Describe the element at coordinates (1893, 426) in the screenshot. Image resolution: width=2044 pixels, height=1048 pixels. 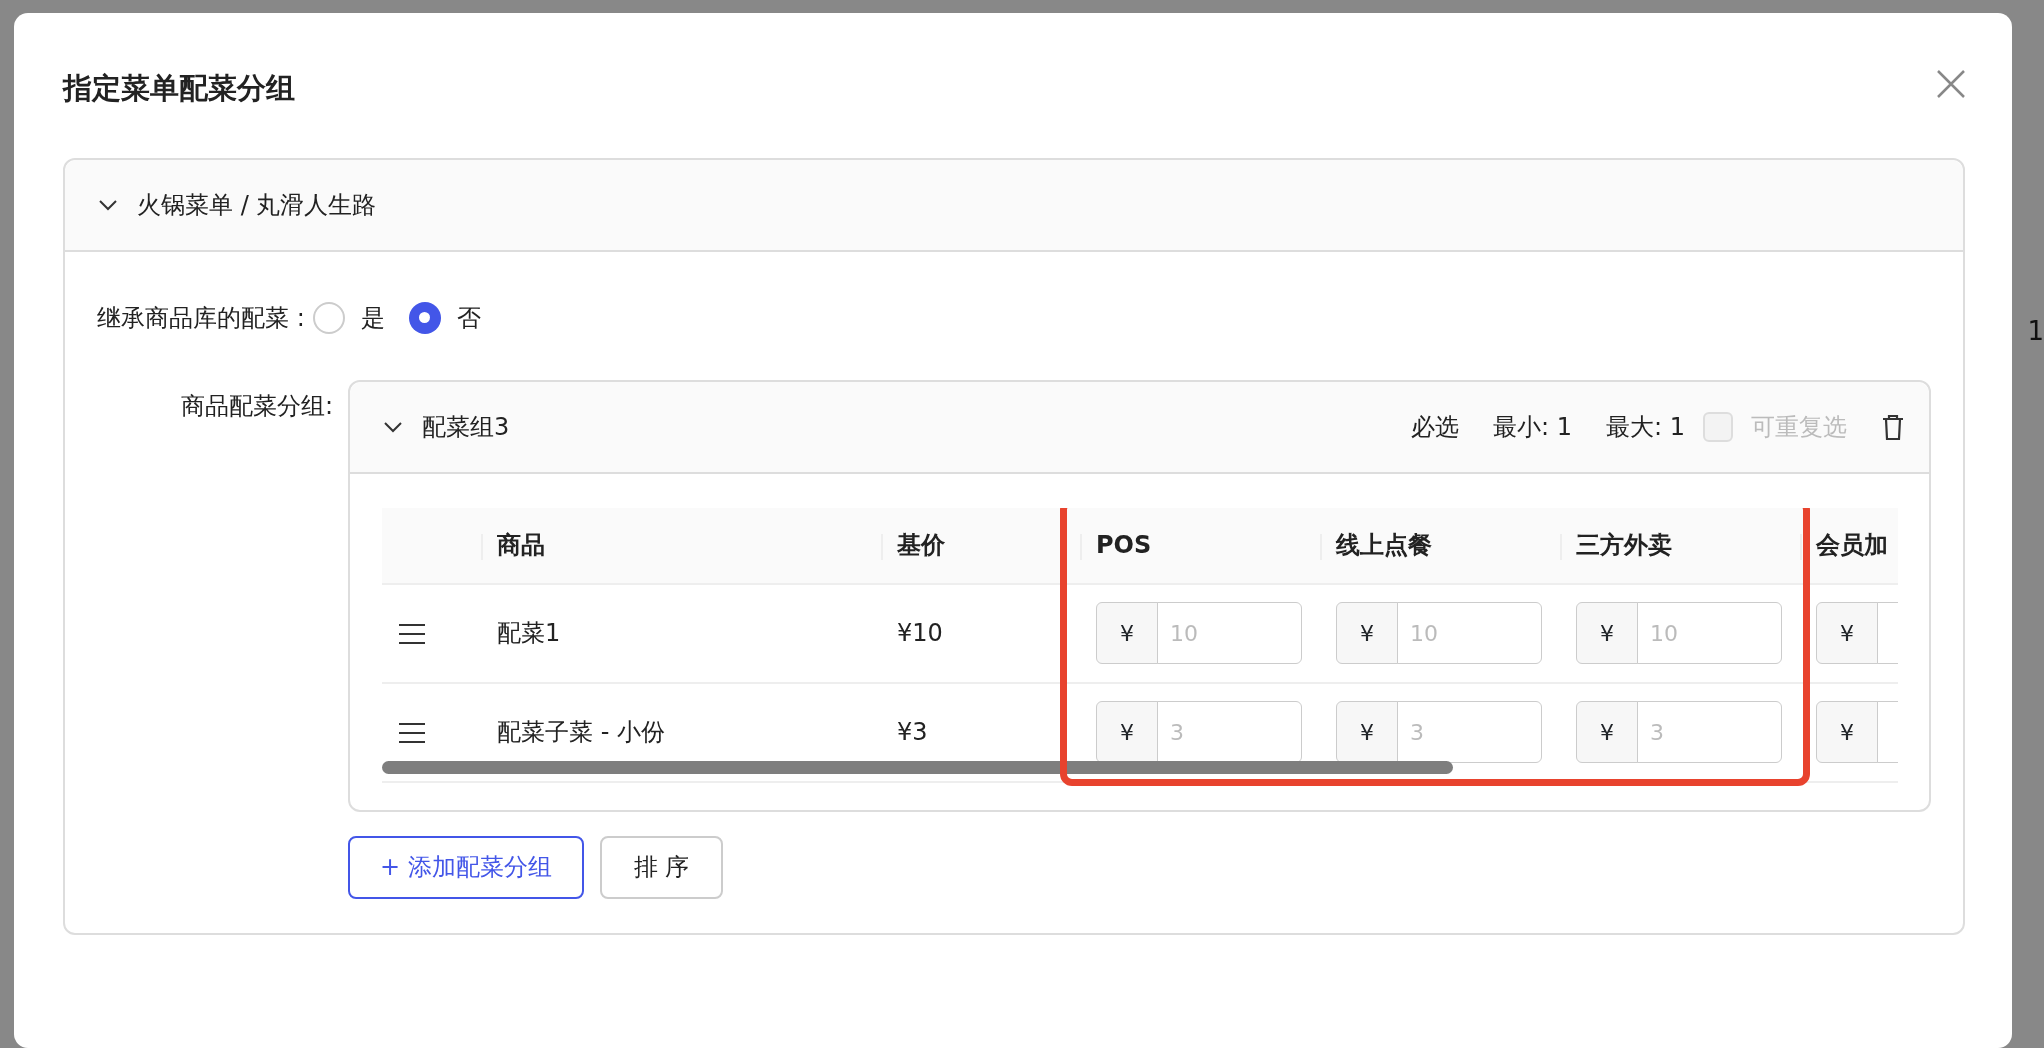
I see `trash-icon` at that location.